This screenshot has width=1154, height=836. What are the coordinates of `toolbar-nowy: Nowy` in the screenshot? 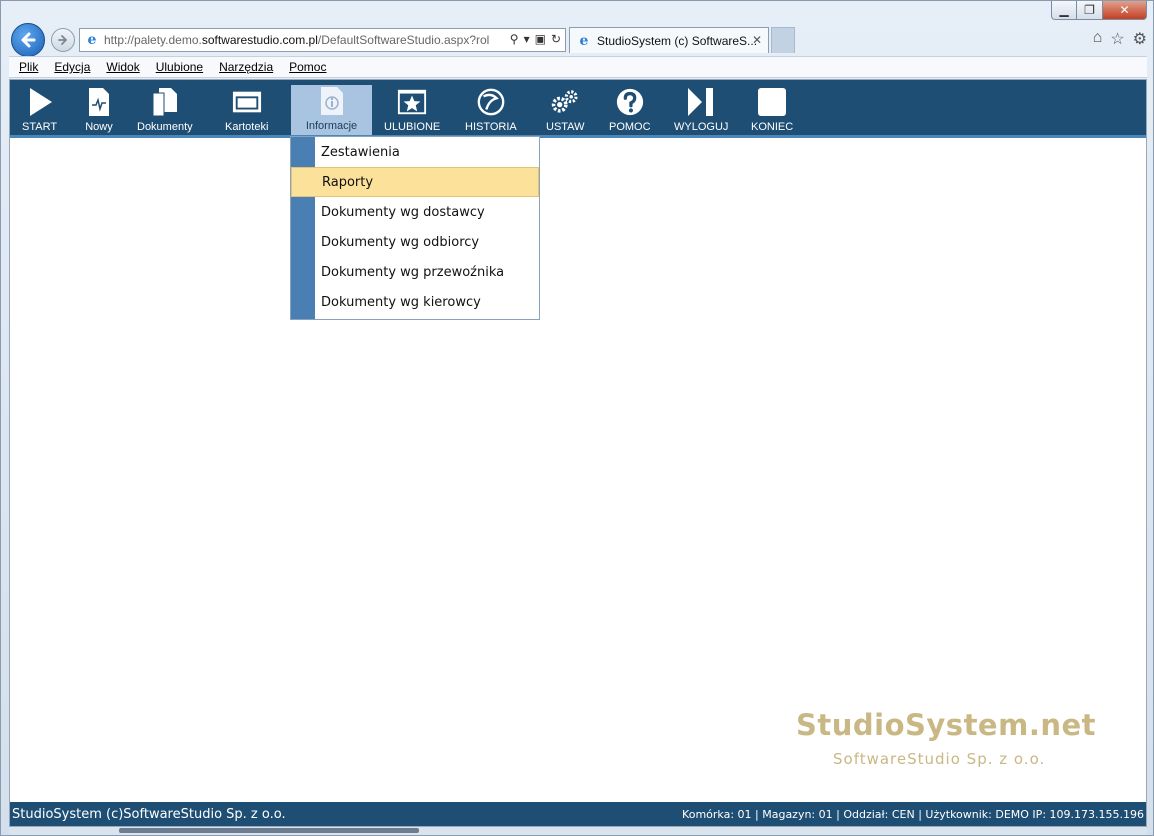 It's located at (99, 111).